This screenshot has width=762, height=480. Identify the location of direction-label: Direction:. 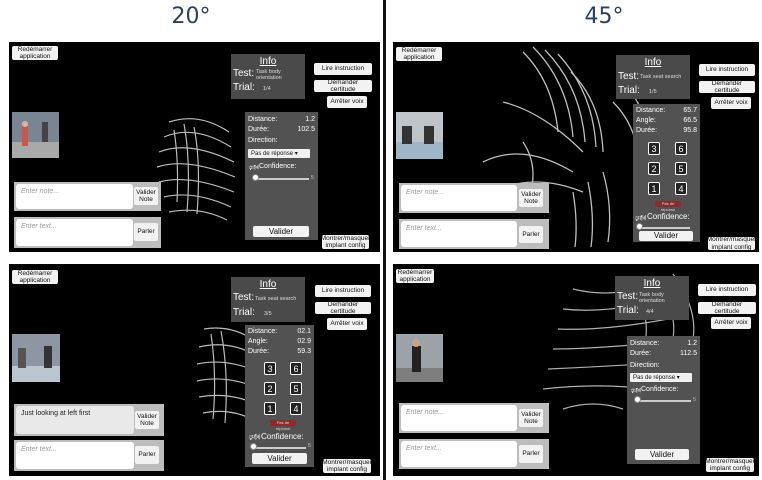
(263, 140).